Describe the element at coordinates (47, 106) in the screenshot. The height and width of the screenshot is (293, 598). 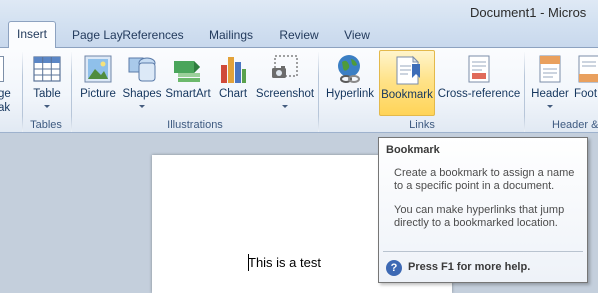
I see `table-dropdown-arrow` at that location.